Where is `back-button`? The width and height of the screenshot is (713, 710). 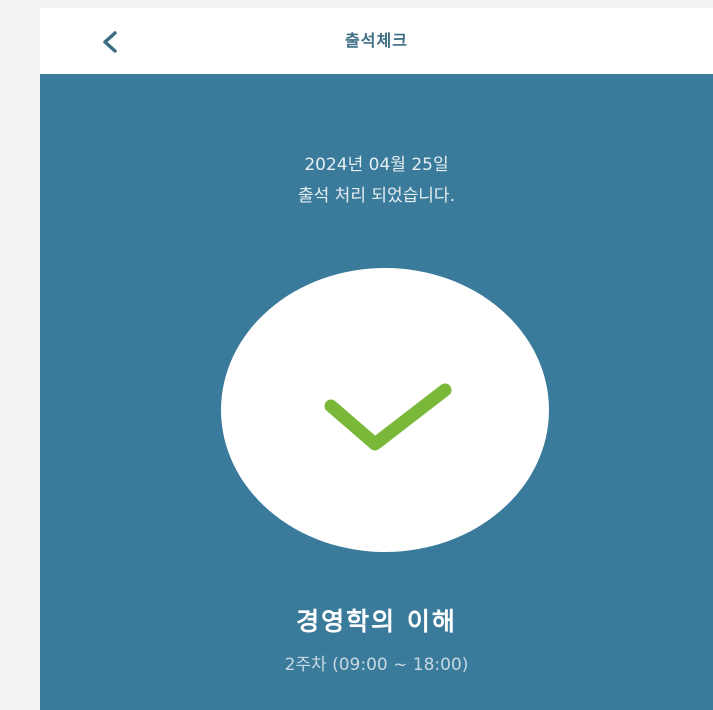
back-button is located at coordinates (110, 42).